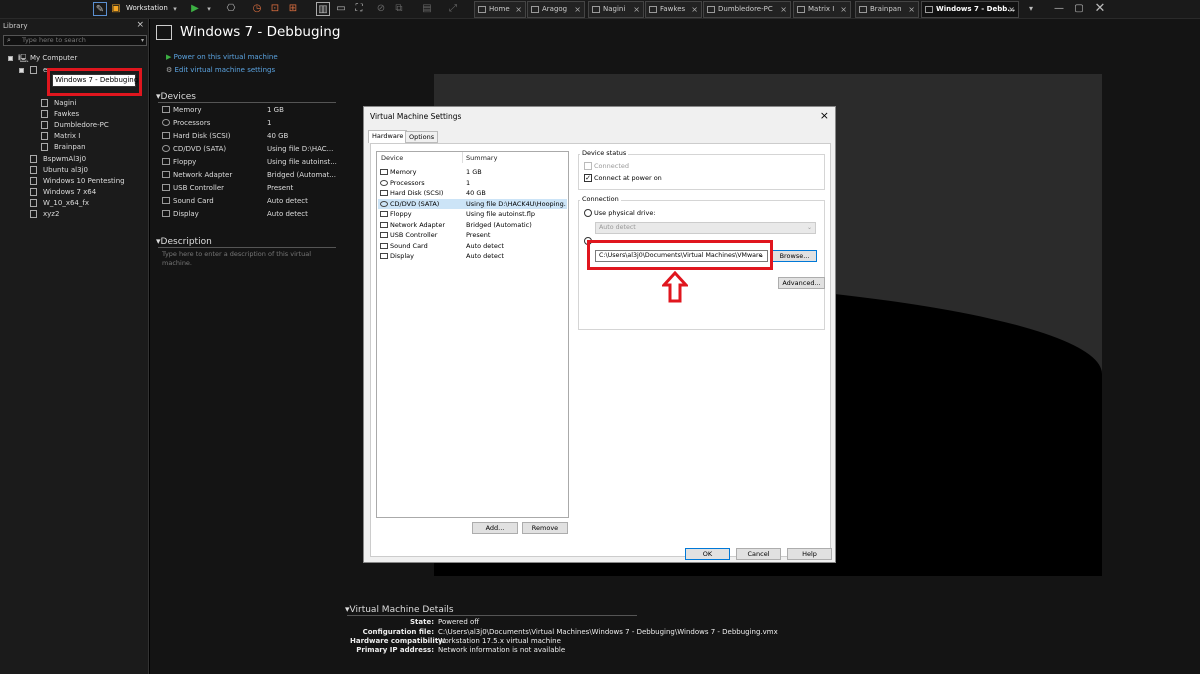  Describe the element at coordinates (220, 70) in the screenshot. I see `edit-settings-link: ⚙ Edit virtual machine settings` at that location.